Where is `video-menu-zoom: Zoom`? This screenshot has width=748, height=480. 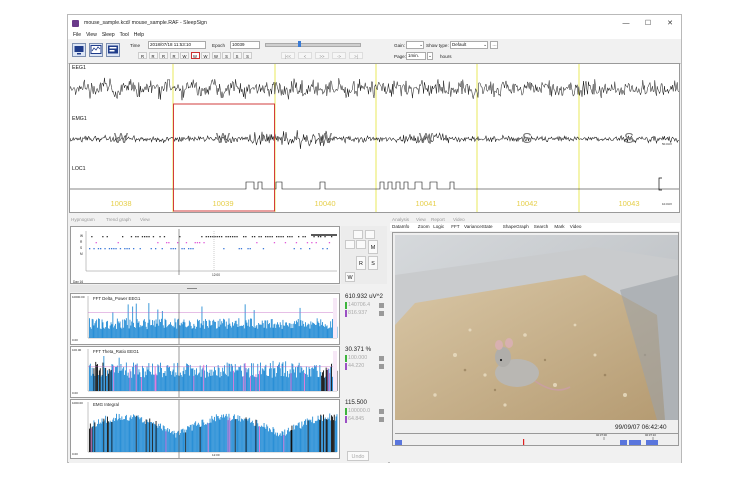
video-menu-zoom: Zoom is located at coordinates (424, 226).